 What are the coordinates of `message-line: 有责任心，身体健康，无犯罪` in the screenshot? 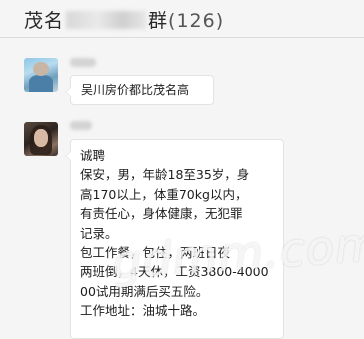 It's located at (161, 214).